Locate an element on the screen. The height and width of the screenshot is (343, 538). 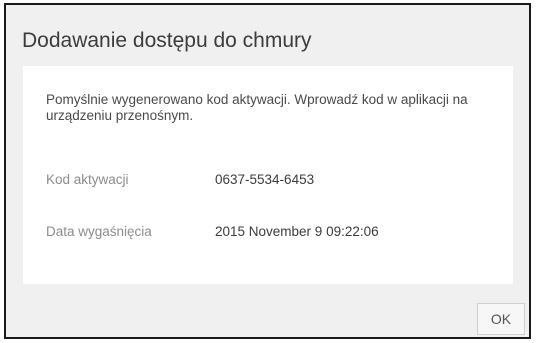
expiration-date-label: Data wygaśnięcia is located at coordinates (99, 231).